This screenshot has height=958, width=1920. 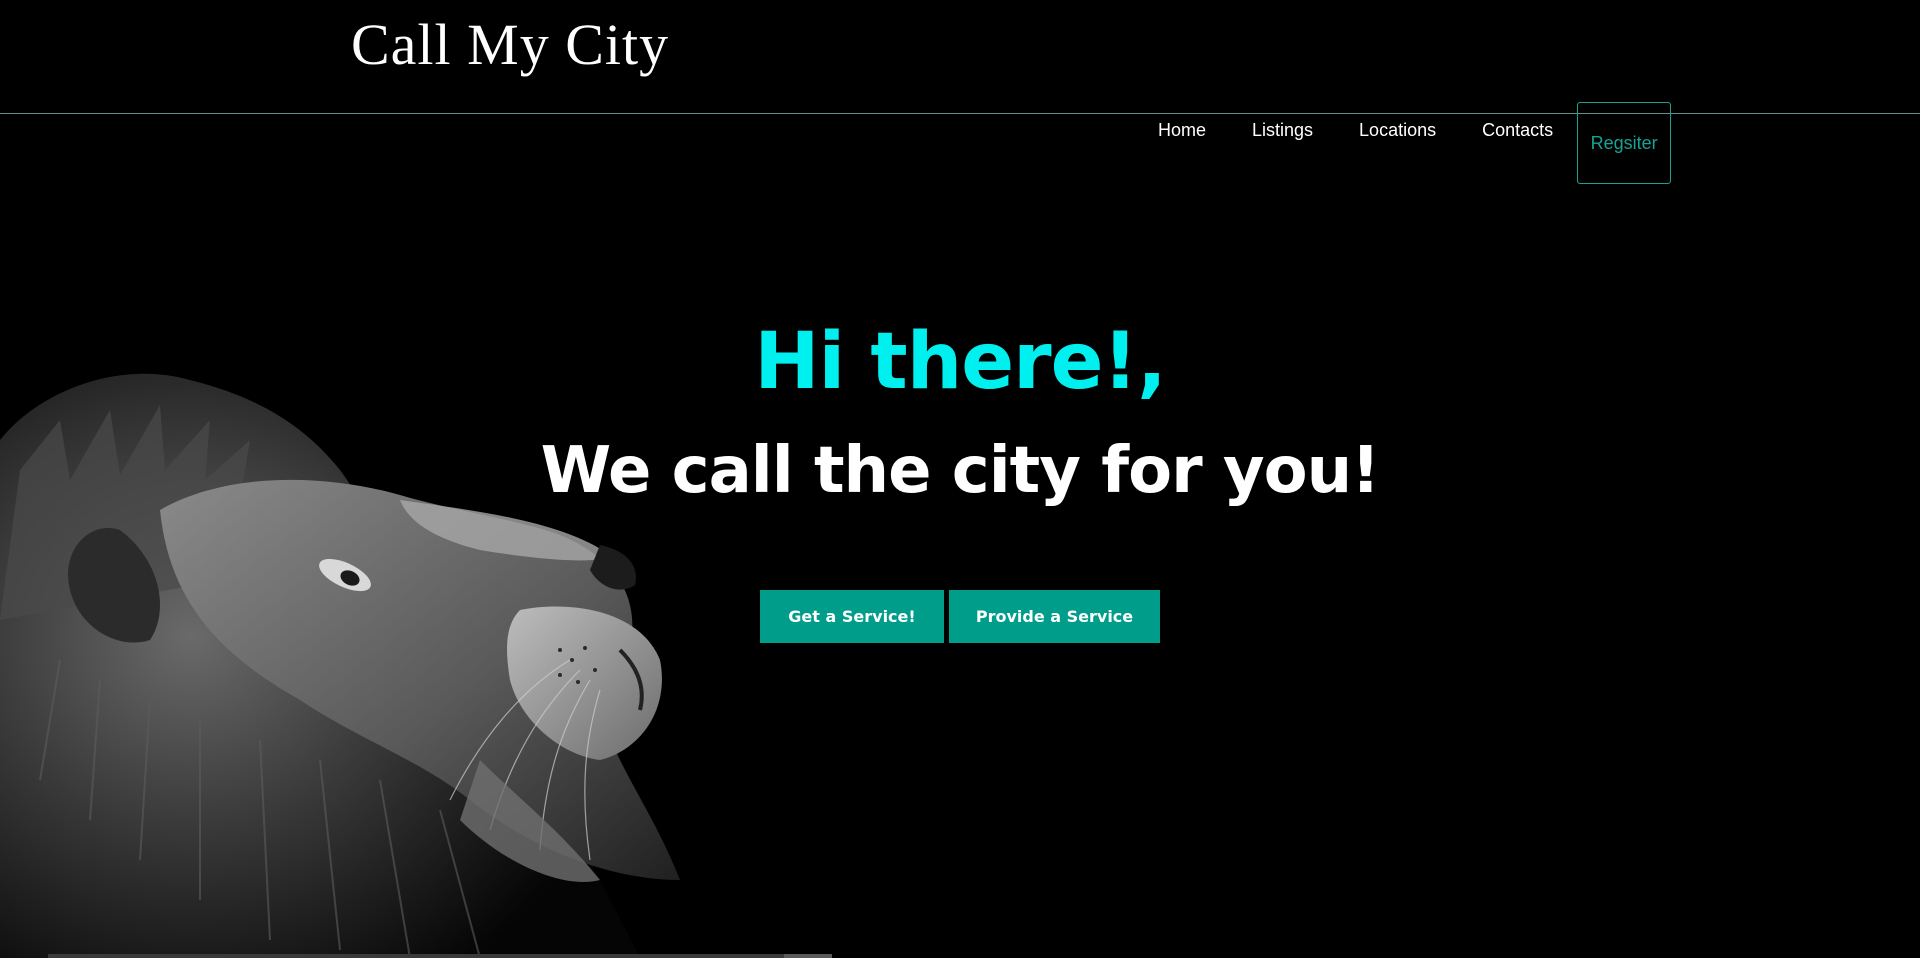 I want to click on nav-home-link: Home, so click(x=1193, y=130).